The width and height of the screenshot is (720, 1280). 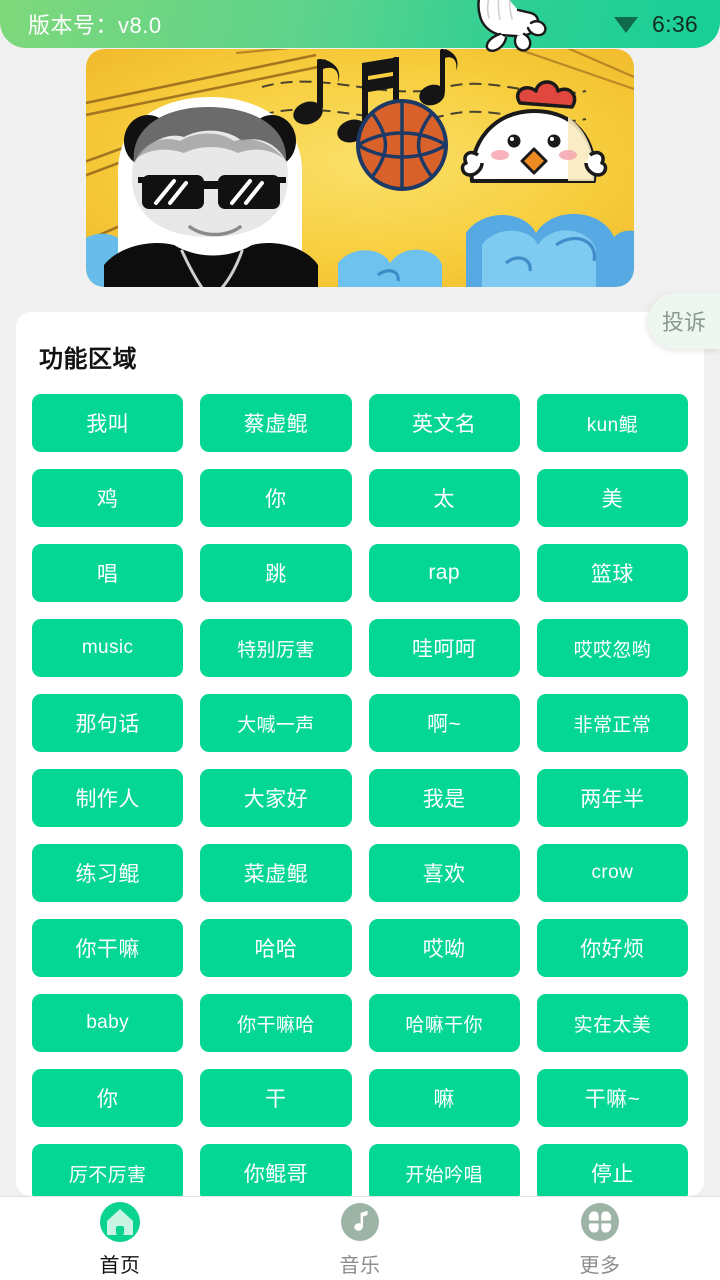 What do you see at coordinates (444, 423) in the screenshot?
I see `function-button: 英文名` at bounding box center [444, 423].